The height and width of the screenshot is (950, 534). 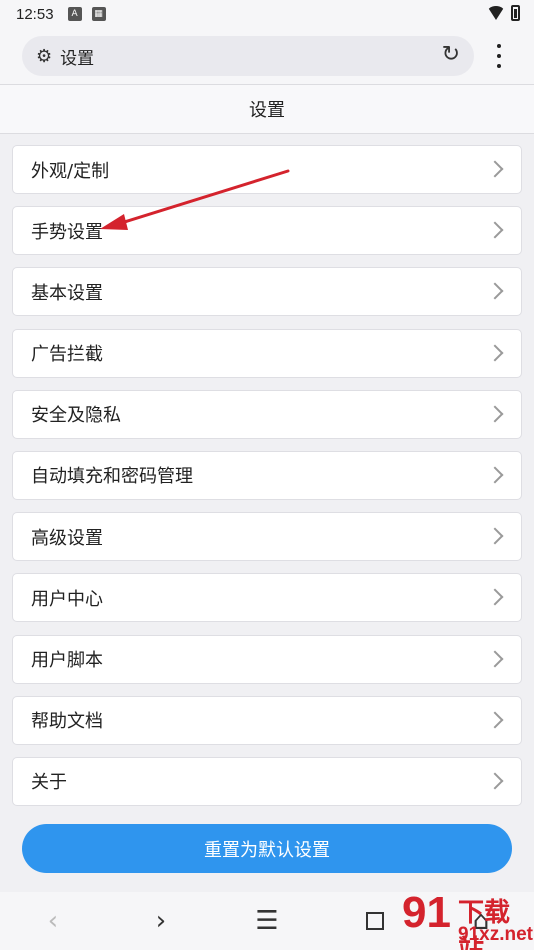 What do you see at coordinates (499, 56) in the screenshot?
I see `more-menu-icon` at bounding box center [499, 56].